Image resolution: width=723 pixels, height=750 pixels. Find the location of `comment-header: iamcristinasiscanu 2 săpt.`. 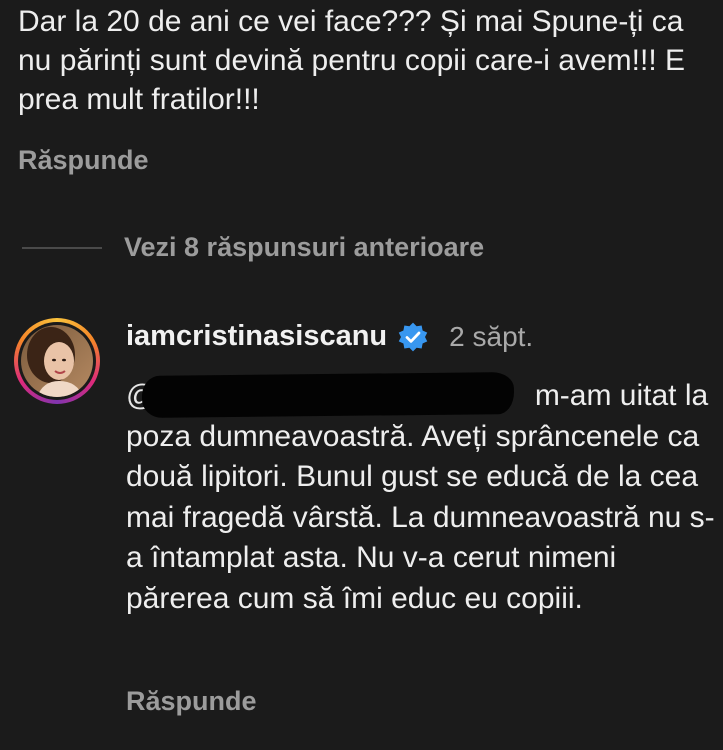

comment-header: iamcristinasiscanu 2 săpt. is located at coordinates (329, 336).